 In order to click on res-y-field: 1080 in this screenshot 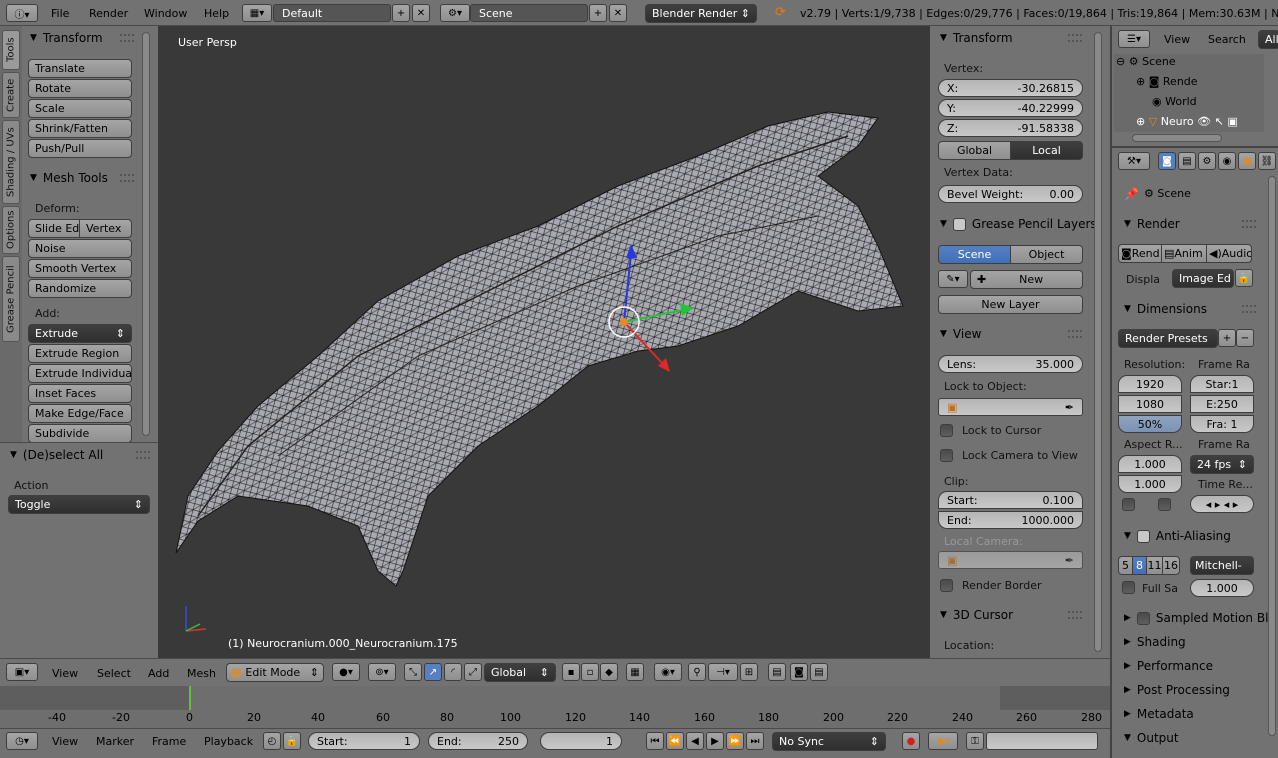, I will do `click(1150, 404)`.